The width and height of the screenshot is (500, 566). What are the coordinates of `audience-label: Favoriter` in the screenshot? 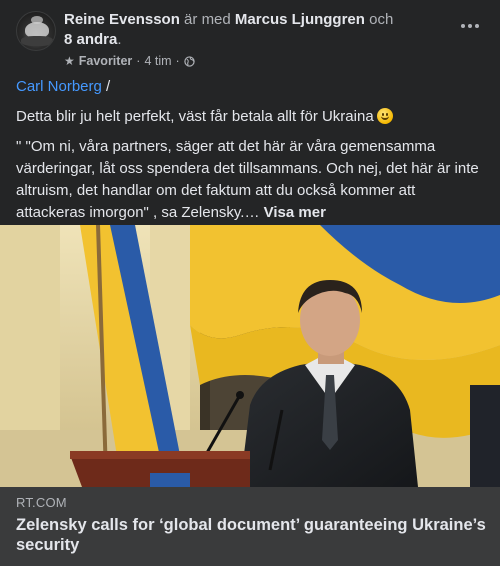 It's located at (106, 61).